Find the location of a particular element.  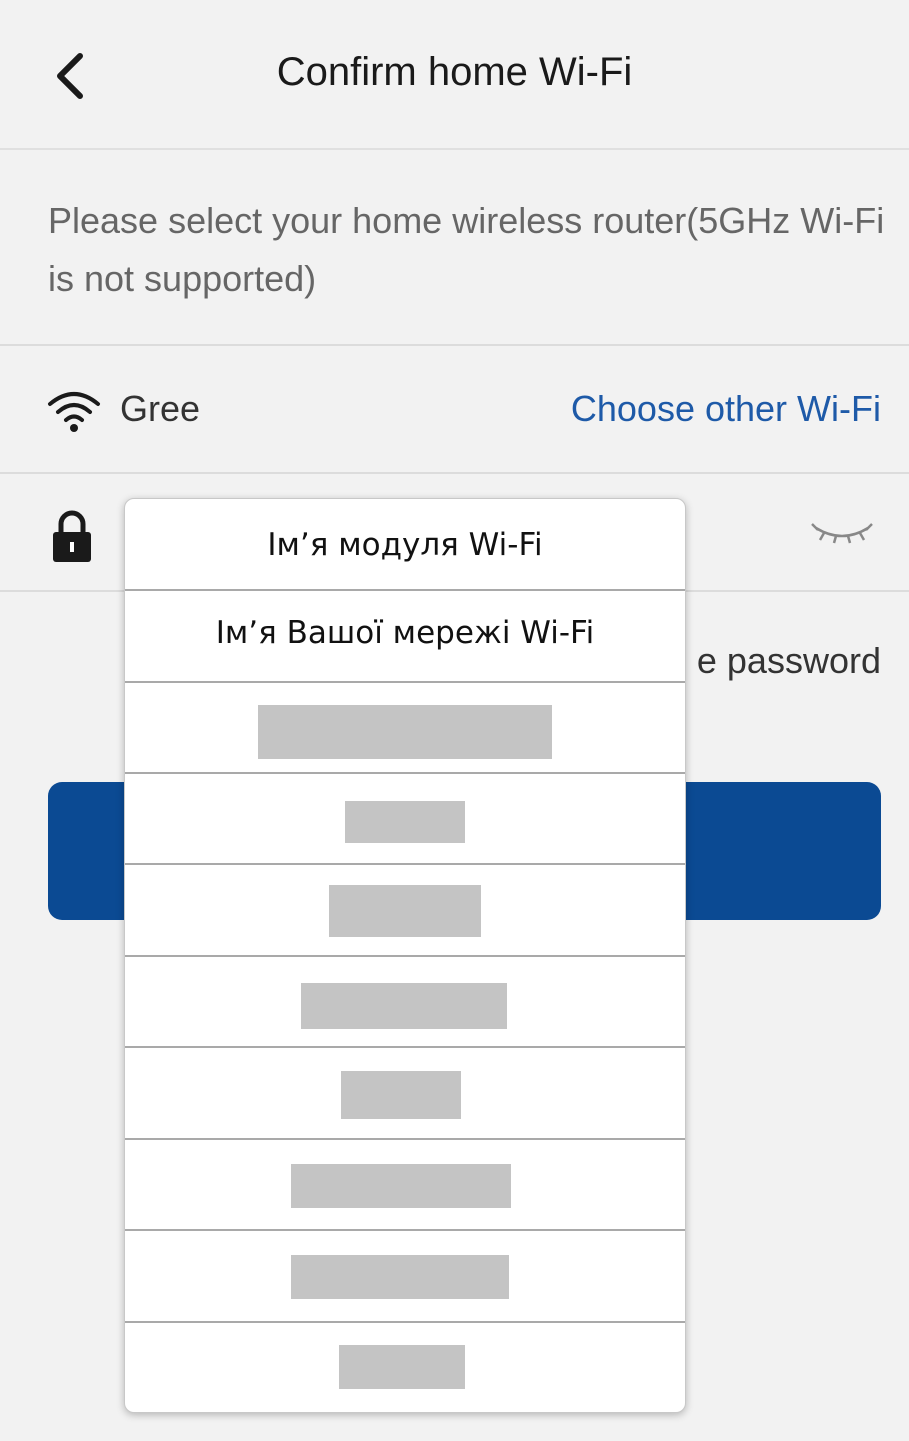

page-title: Confirm home Wi-Fi is located at coordinates (454, 72).